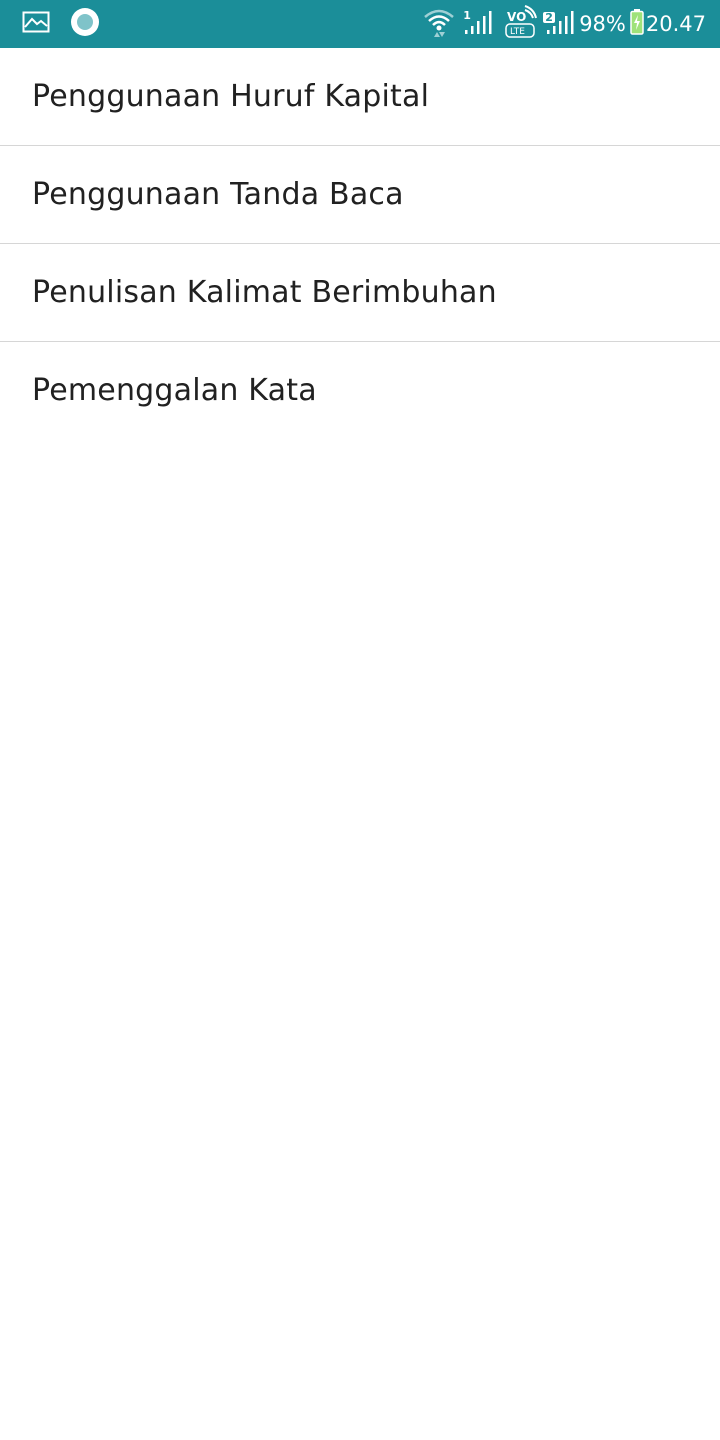 This screenshot has width=720, height=1440. What do you see at coordinates (675, 24) in the screenshot?
I see `clock: 20.47` at bounding box center [675, 24].